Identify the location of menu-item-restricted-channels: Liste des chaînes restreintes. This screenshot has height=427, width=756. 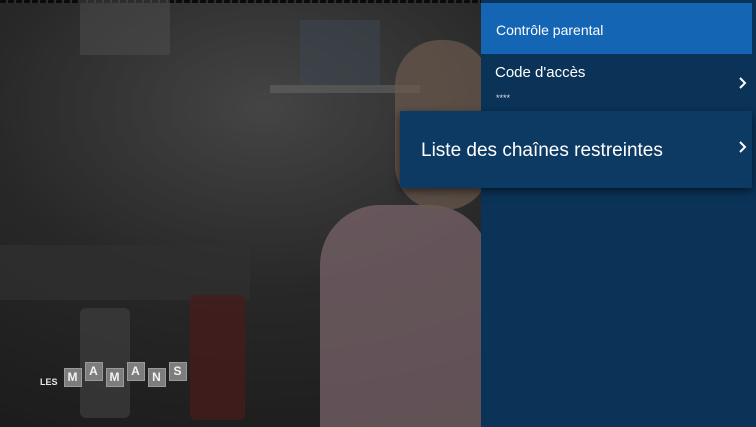
(576, 149).